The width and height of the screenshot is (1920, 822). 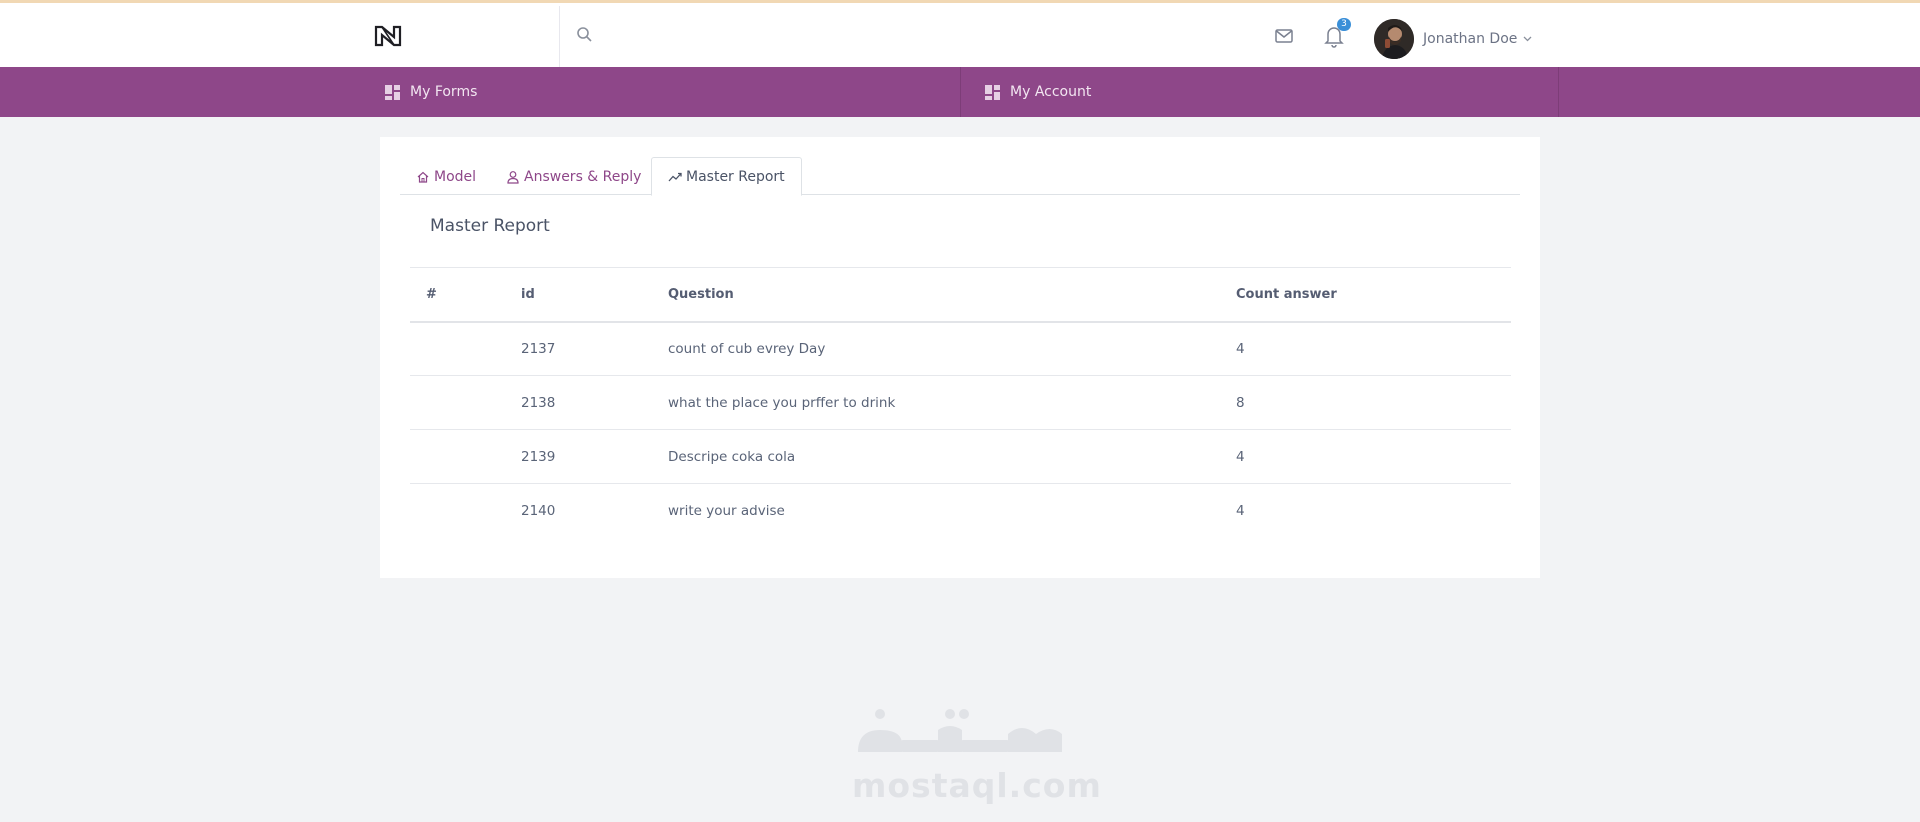 I want to click on nav-item-my-forms: My Forms, so click(x=430, y=92).